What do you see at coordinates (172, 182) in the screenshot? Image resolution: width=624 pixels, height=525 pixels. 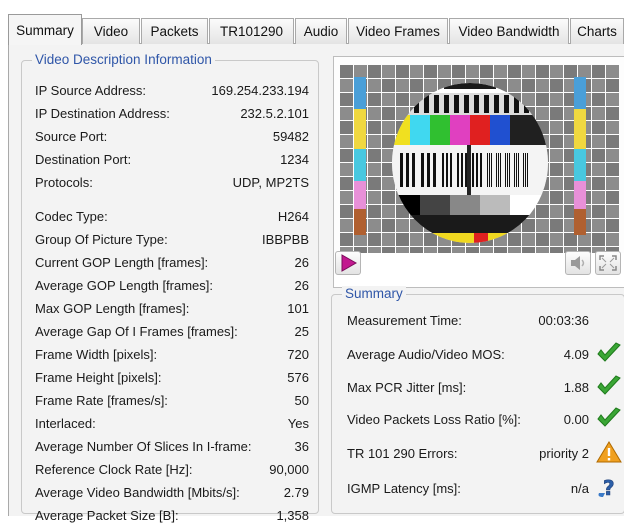 I see `info-row: Protocols: UDP, MP2TS` at bounding box center [172, 182].